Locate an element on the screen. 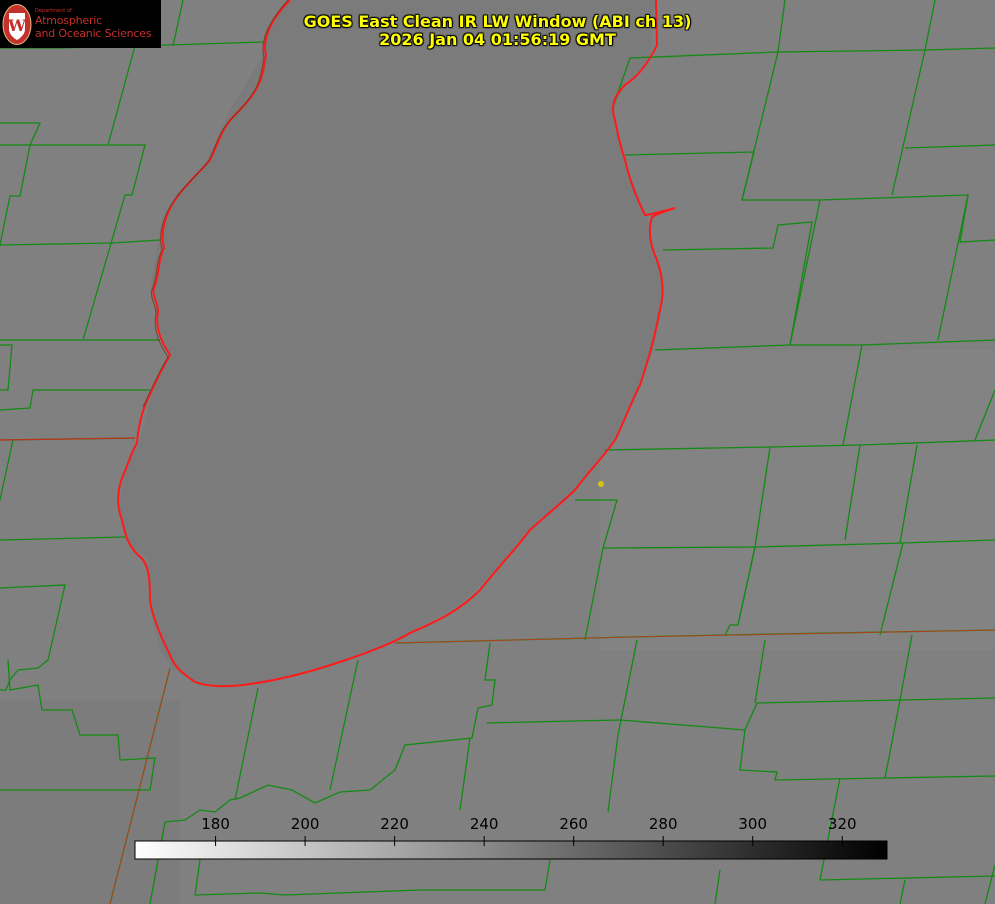 This screenshot has height=904, width=995. image-title: GOES East Clean IR LW Window (ABI ch 13) is located at coordinates (497, 21).